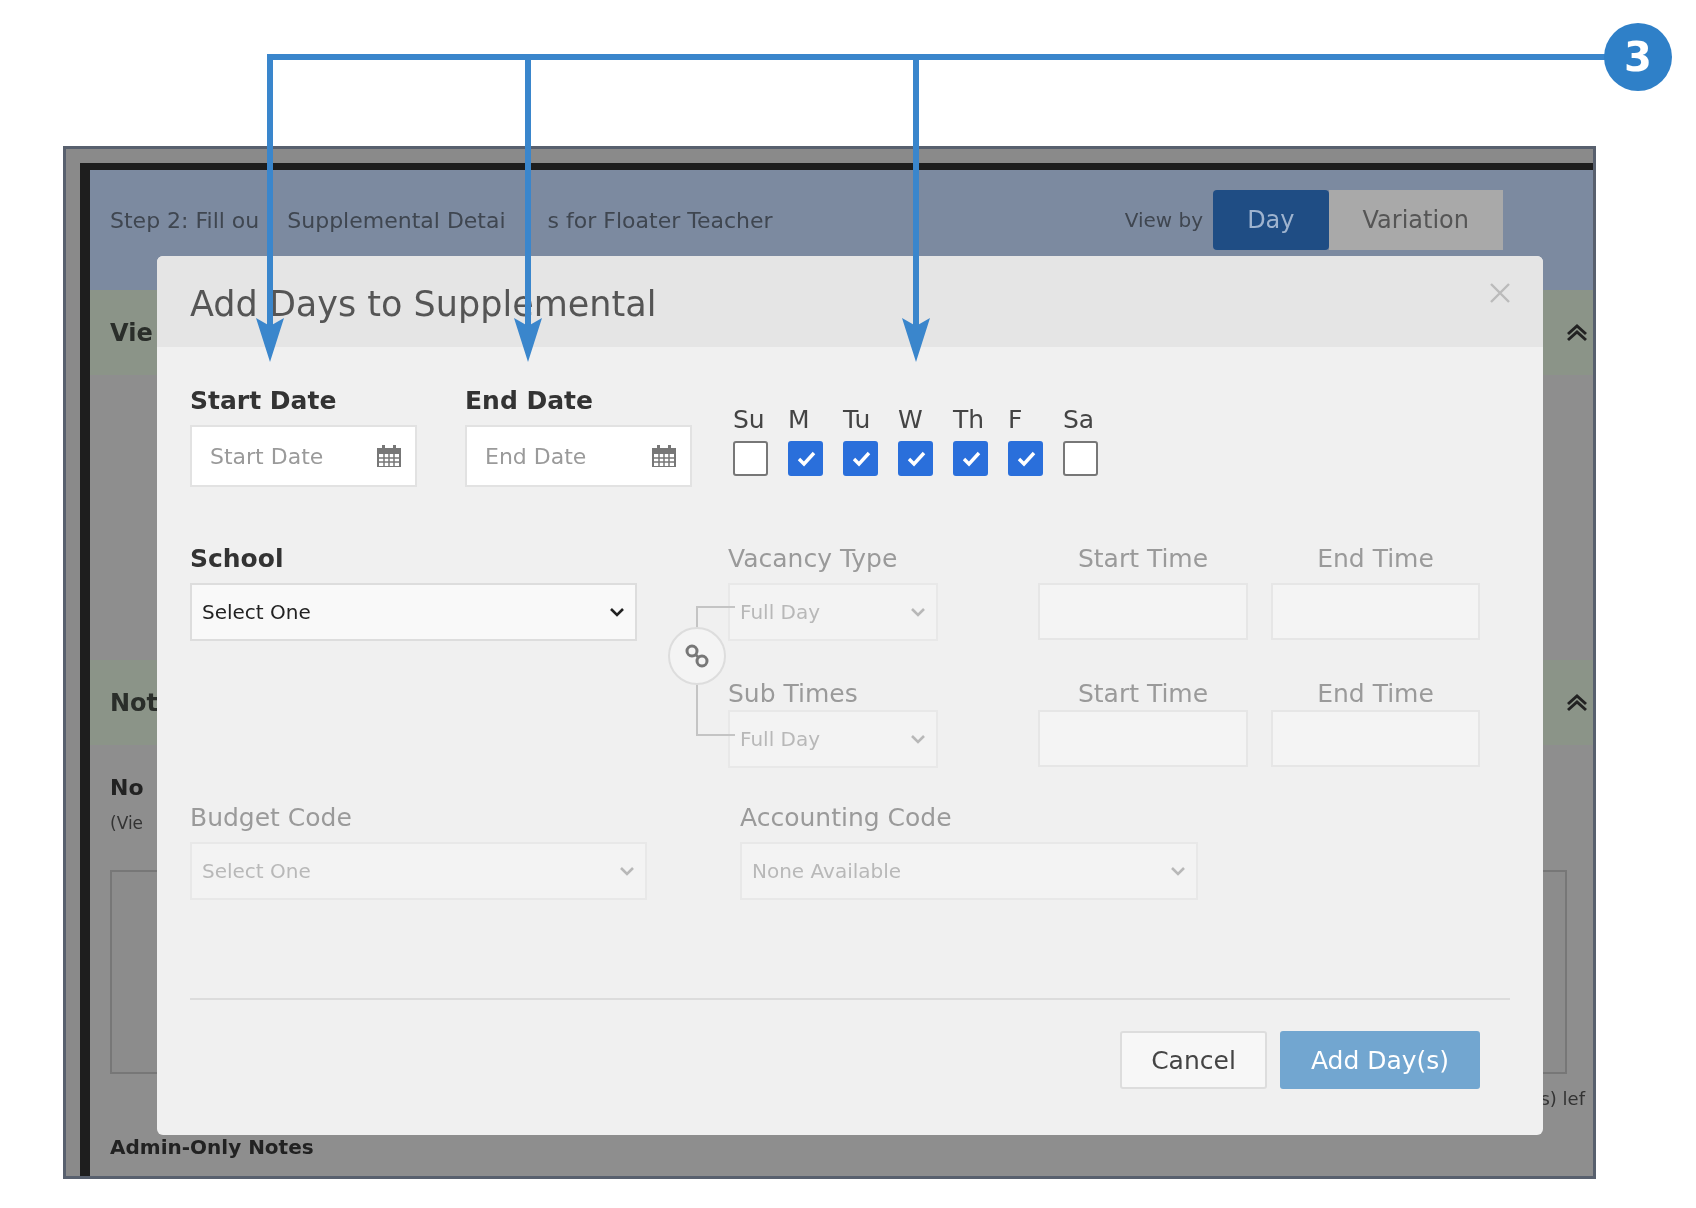 The width and height of the screenshot is (1696, 1208). I want to click on weekday-label: Tu, so click(857, 420).